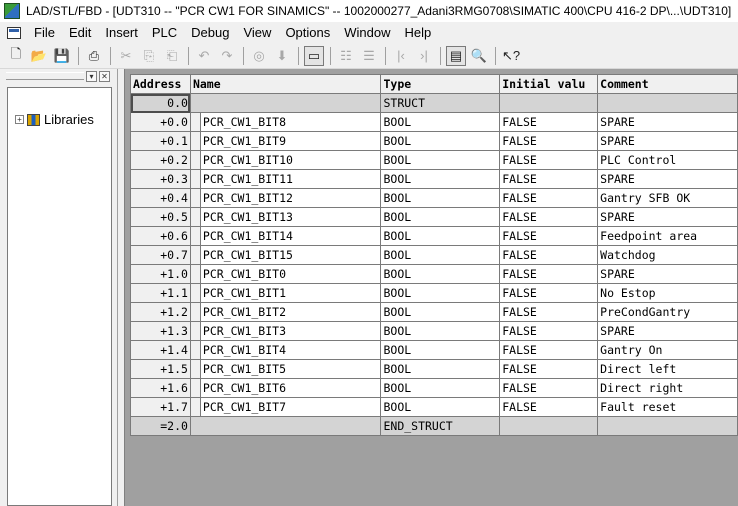 This screenshot has width=738, height=506. Describe the element at coordinates (121, 32) in the screenshot. I see `menu-insert: Insert` at that location.